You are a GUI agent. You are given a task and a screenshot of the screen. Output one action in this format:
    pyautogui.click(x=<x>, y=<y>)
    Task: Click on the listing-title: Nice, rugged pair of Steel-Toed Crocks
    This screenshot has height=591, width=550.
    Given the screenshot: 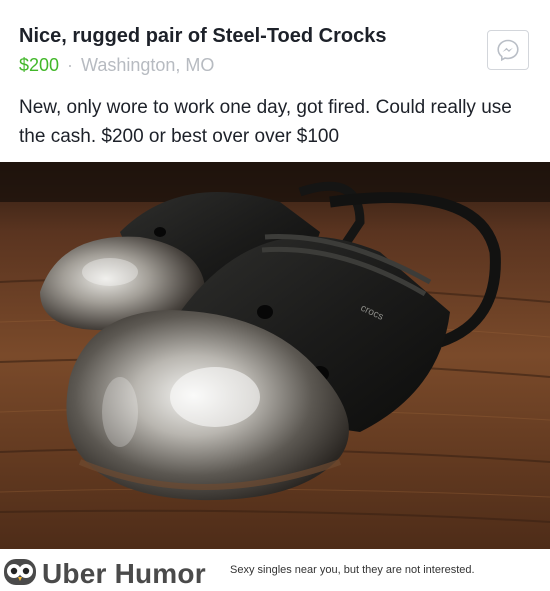 What is the action you would take?
    pyautogui.click(x=202, y=36)
    